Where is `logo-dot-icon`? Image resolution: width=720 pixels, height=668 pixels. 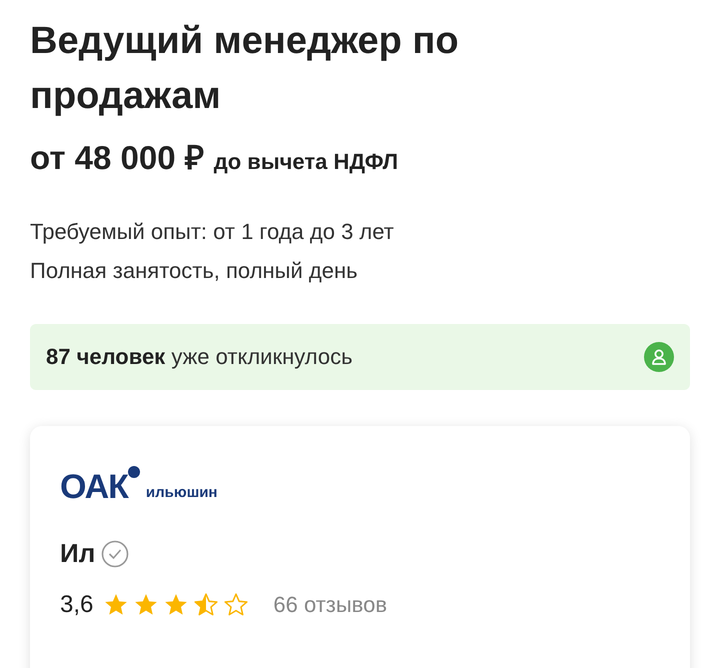 logo-dot-icon is located at coordinates (134, 472).